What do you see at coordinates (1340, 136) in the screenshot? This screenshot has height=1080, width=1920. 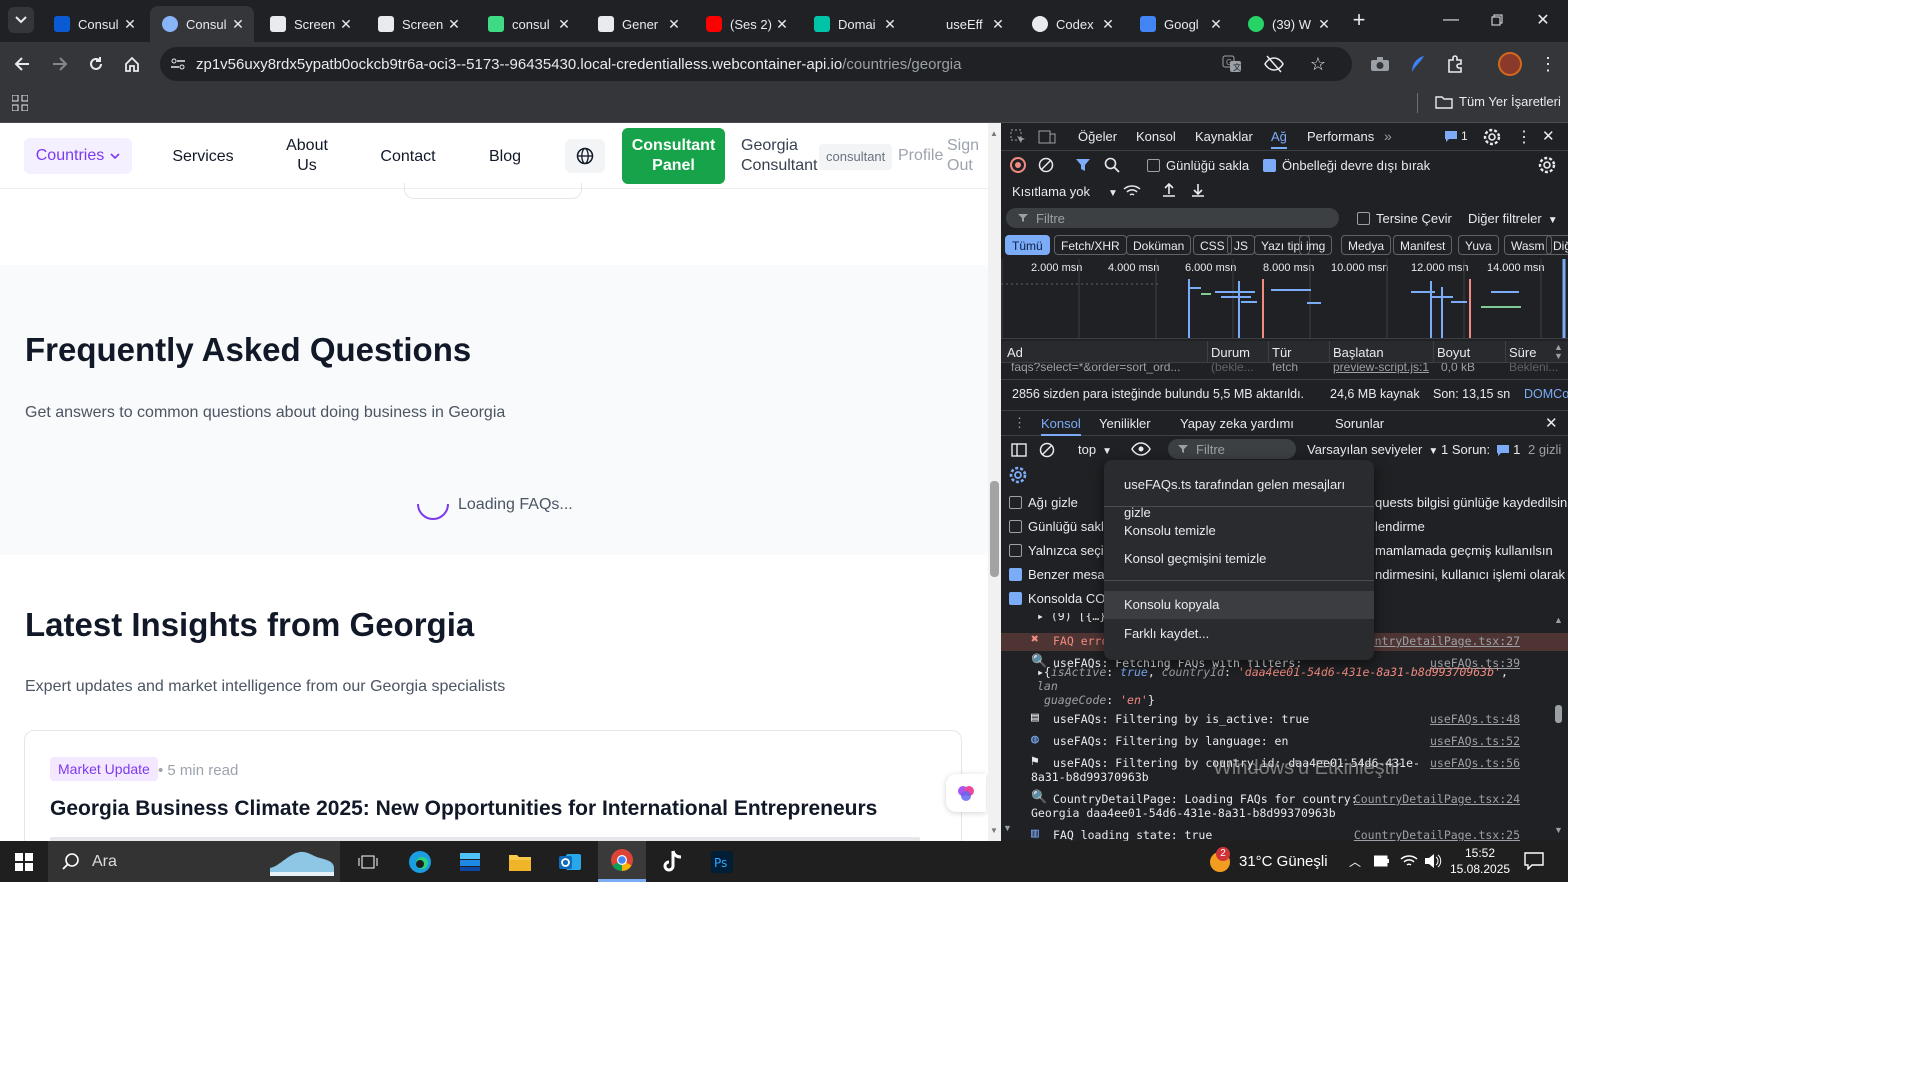 I see `devtools-tab: Performans` at bounding box center [1340, 136].